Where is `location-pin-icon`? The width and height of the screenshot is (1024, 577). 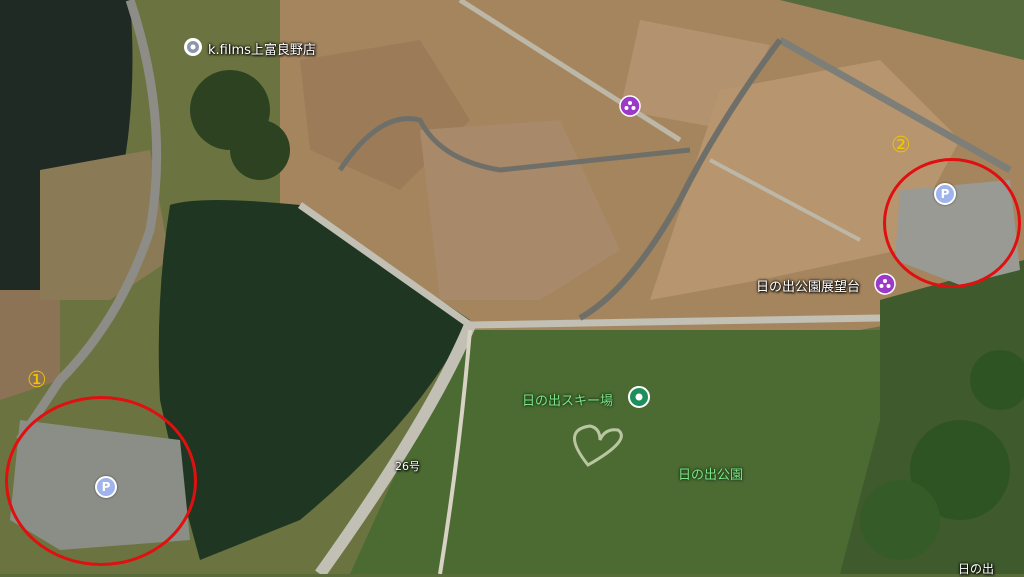
location-pin-icon is located at coordinates (193, 47).